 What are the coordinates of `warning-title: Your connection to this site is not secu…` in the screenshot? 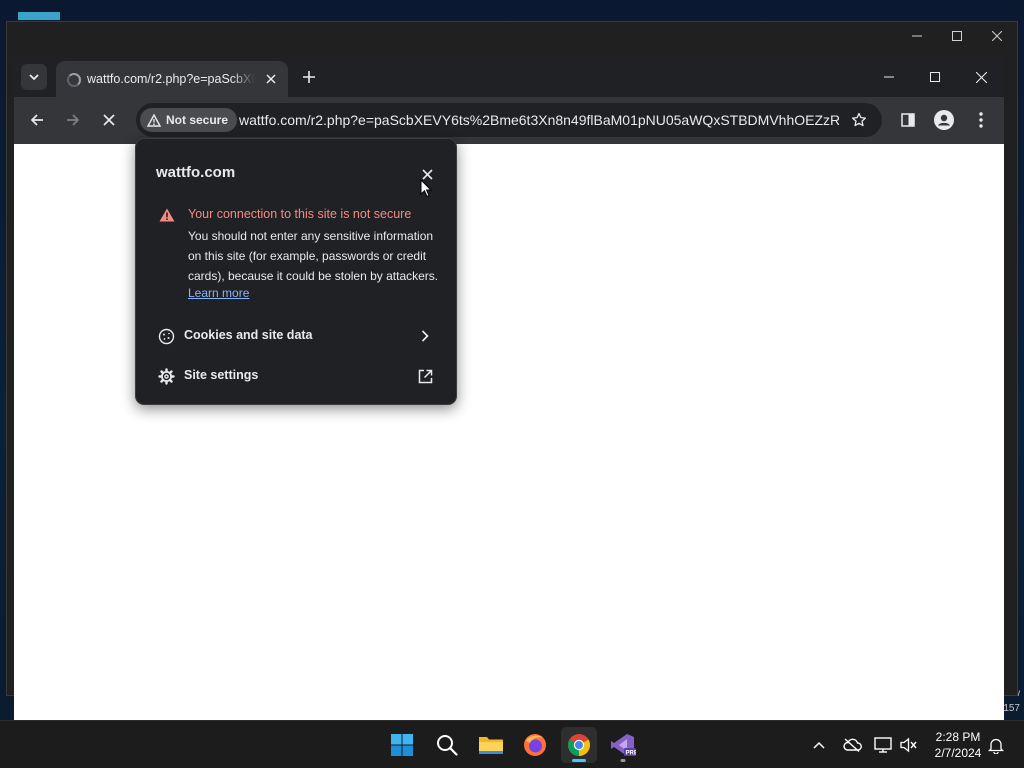 It's located at (300, 214).